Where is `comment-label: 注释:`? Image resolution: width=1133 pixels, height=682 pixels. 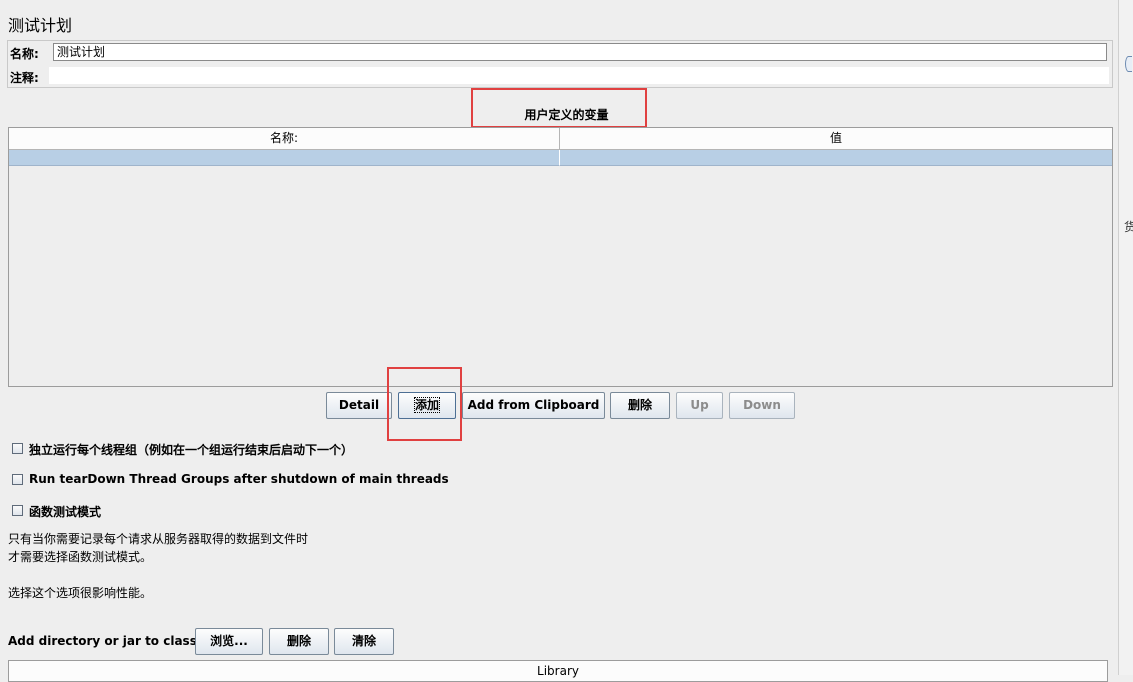 comment-label: 注释: is located at coordinates (24, 78).